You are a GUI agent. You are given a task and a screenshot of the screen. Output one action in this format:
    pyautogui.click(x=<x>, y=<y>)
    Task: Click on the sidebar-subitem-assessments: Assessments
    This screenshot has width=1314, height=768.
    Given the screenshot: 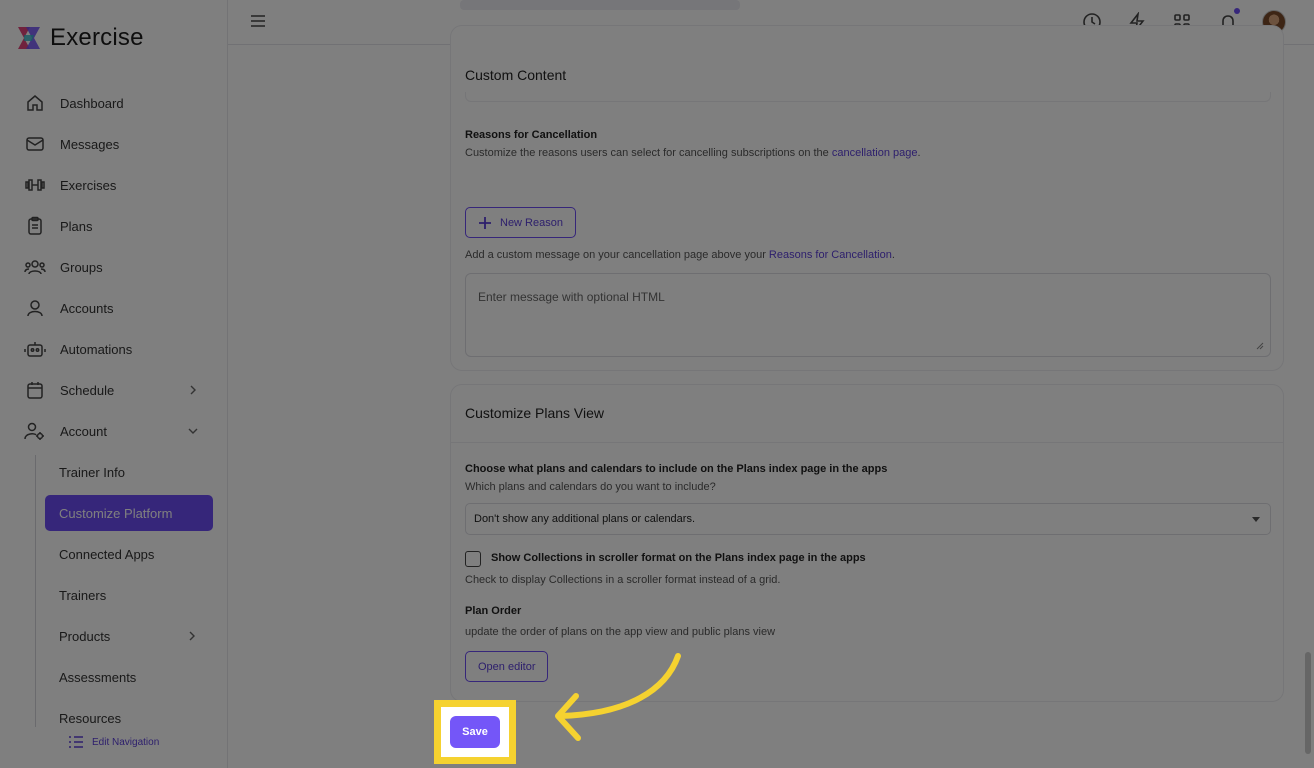 What is the action you would take?
    pyautogui.click(x=129, y=677)
    